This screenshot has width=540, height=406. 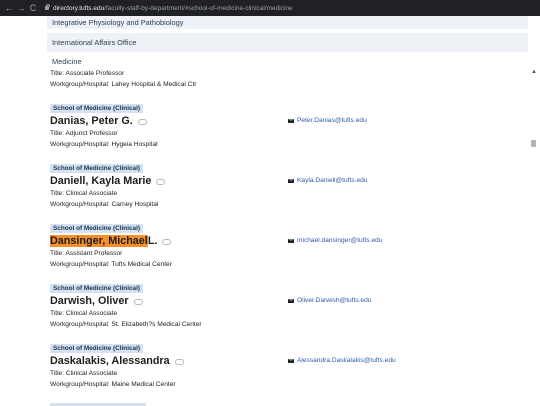 What do you see at coordinates (110, 361) in the screenshot?
I see `person-name-text: Daskalakis, Alessandra` at bounding box center [110, 361].